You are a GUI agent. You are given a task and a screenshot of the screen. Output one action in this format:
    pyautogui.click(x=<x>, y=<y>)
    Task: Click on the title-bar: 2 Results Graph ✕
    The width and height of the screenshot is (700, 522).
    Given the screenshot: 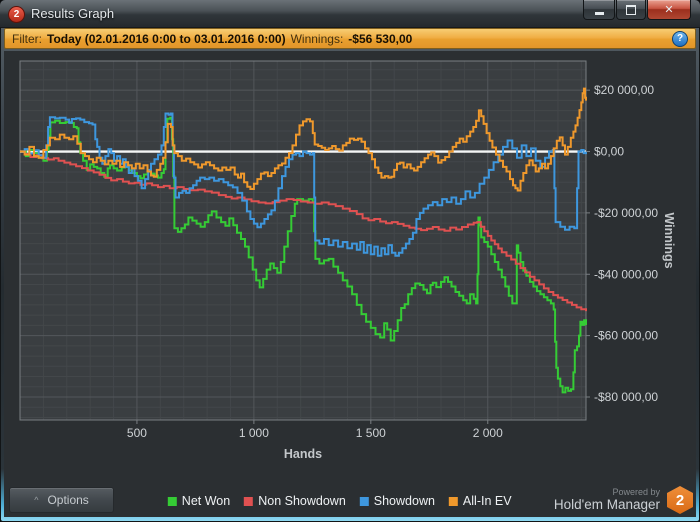 What is the action you would take?
    pyautogui.click(x=350, y=14)
    